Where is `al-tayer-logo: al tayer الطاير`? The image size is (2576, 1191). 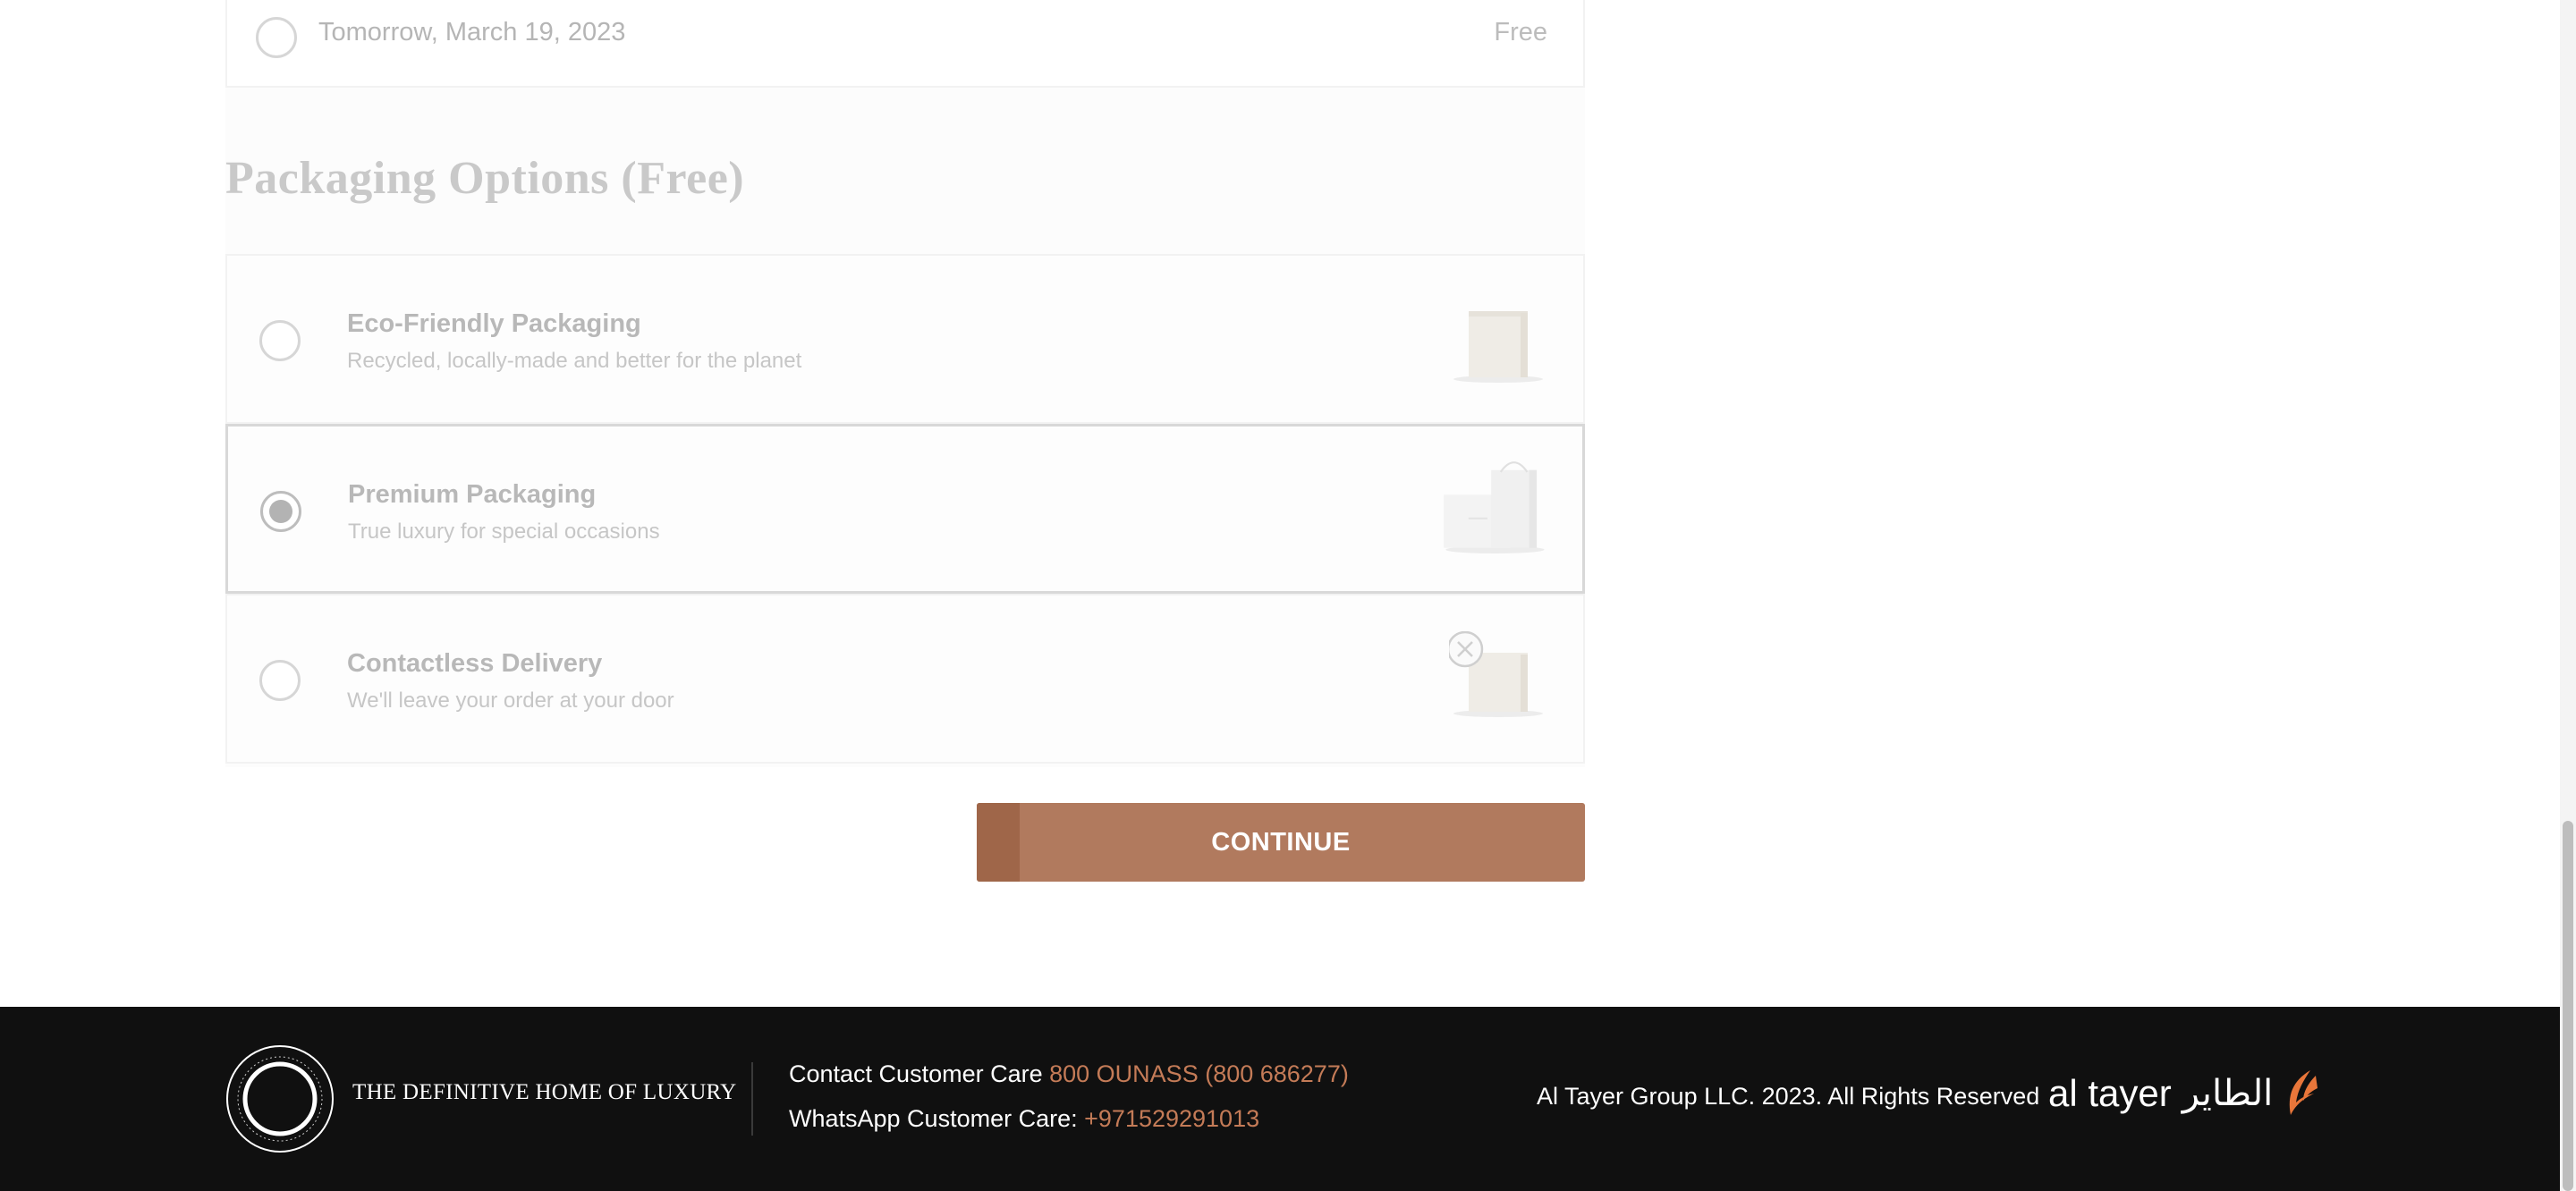 al-tayer-logo: al tayer الطاير is located at coordinates (2183, 1093).